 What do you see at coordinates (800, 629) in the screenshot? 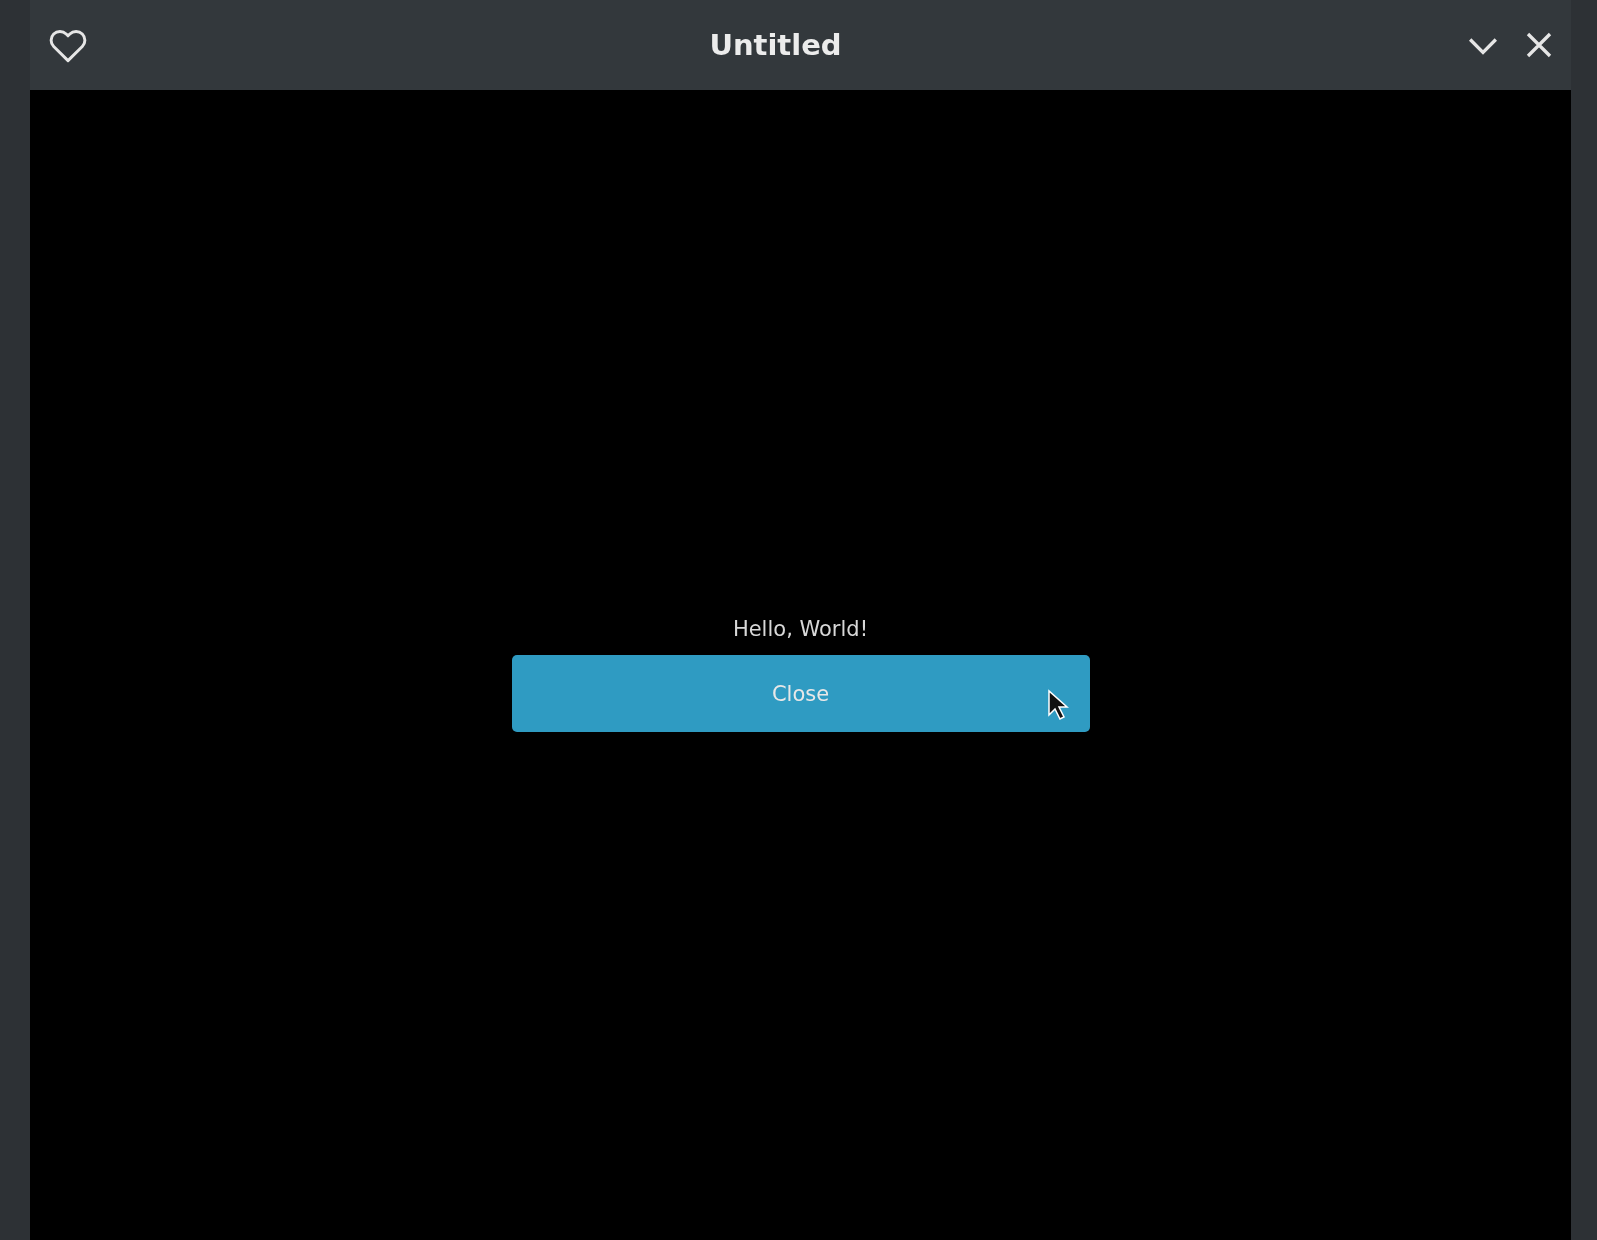
I see `message-text: Hello, World!` at bounding box center [800, 629].